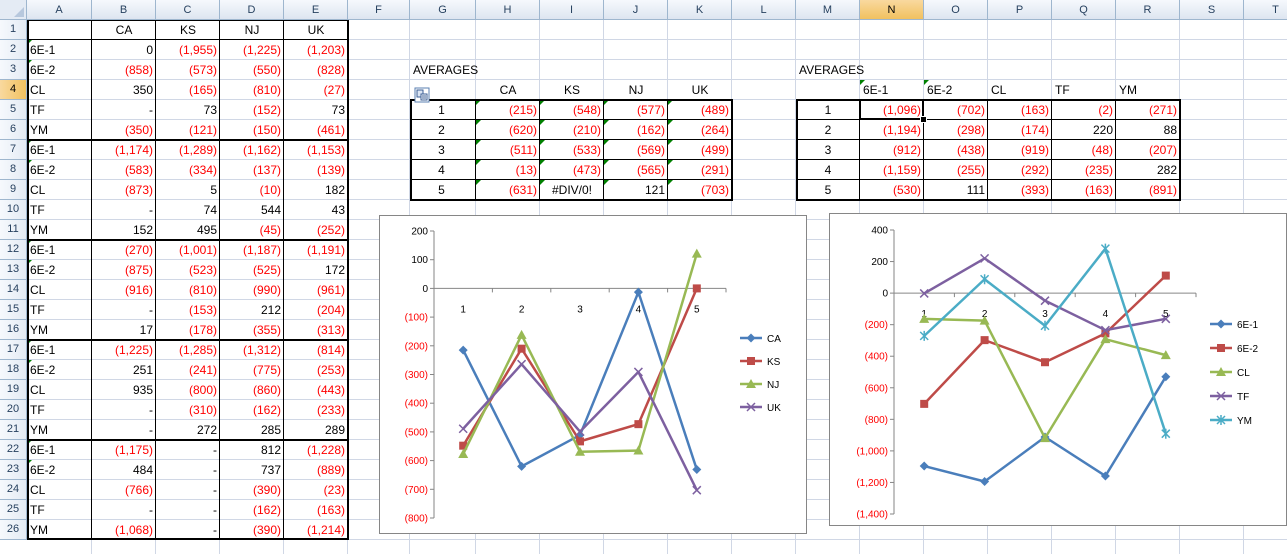 This screenshot has width=1287, height=554. Describe the element at coordinates (956, 170) in the screenshot. I see `value-cell: (255)` at that location.